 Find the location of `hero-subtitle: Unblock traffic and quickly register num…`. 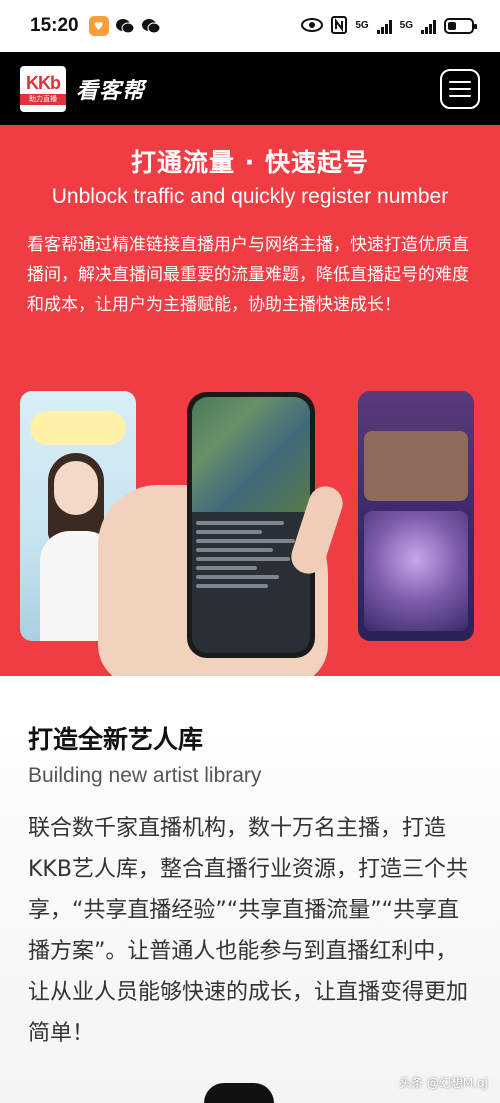

hero-subtitle: Unblock traffic and quickly register num… is located at coordinates (250, 196).